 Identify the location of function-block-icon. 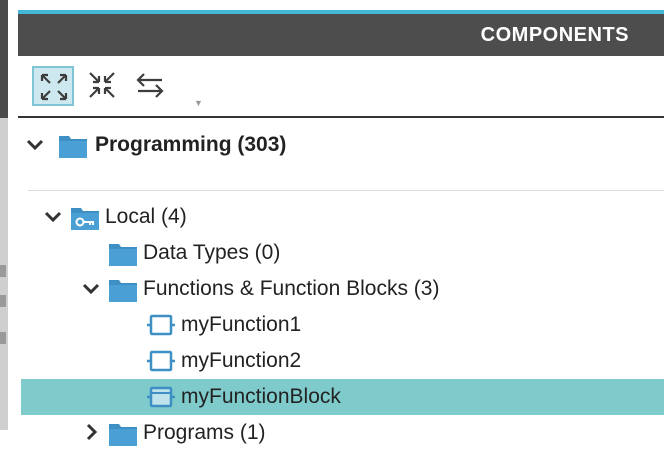
(161, 397).